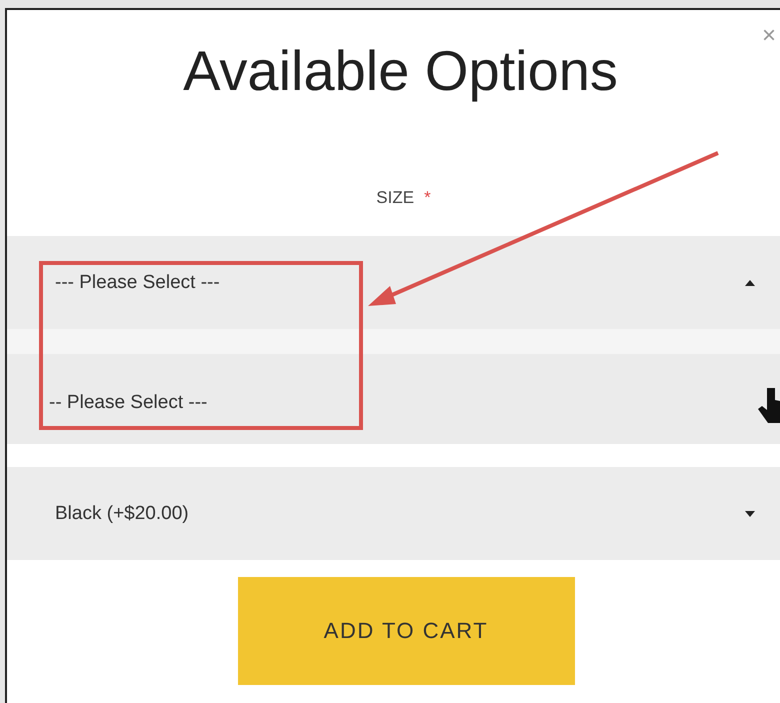 Image resolution: width=780 pixels, height=703 pixels. I want to click on caret-down-icon, so click(750, 513).